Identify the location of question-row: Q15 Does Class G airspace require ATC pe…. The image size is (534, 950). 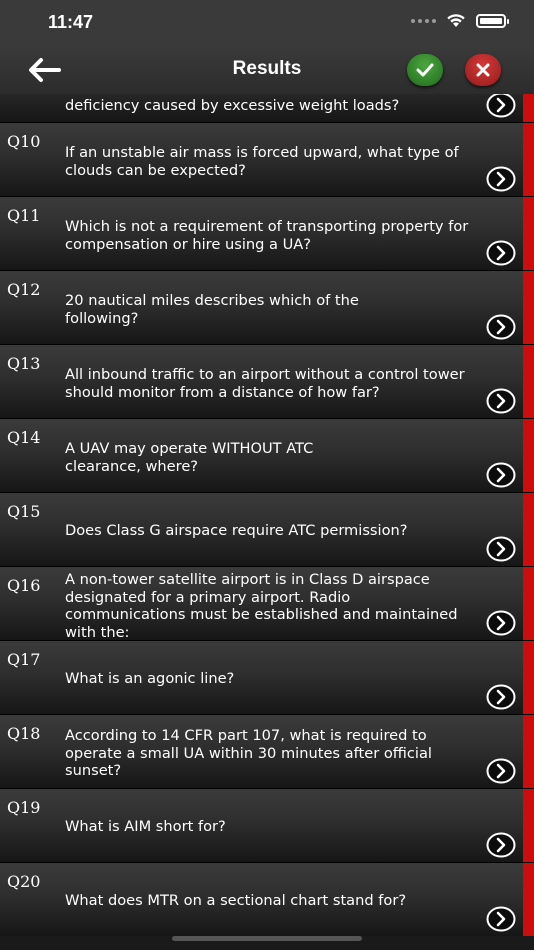
(267, 529).